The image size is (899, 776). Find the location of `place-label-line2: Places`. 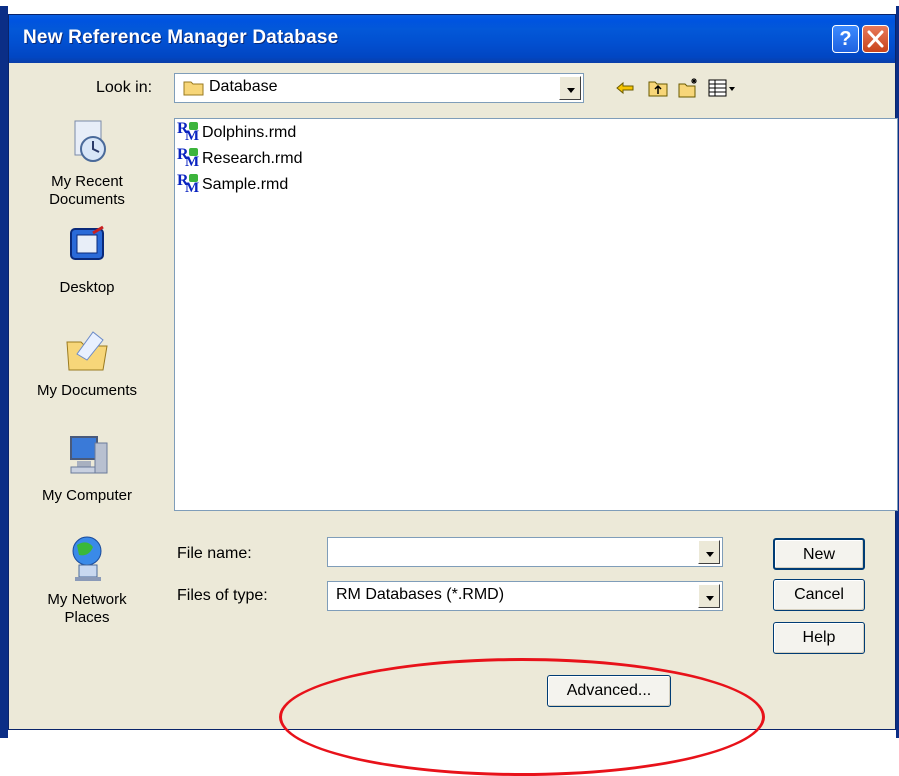

place-label-line2: Places is located at coordinates (87, 617).